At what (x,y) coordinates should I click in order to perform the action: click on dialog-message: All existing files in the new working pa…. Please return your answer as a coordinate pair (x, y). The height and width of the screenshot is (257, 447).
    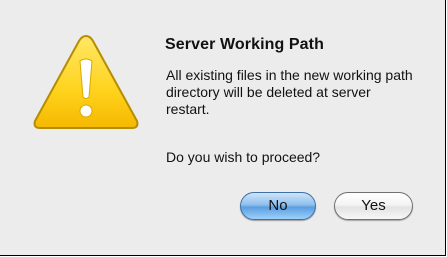
    Looking at the image, I should click on (289, 92).